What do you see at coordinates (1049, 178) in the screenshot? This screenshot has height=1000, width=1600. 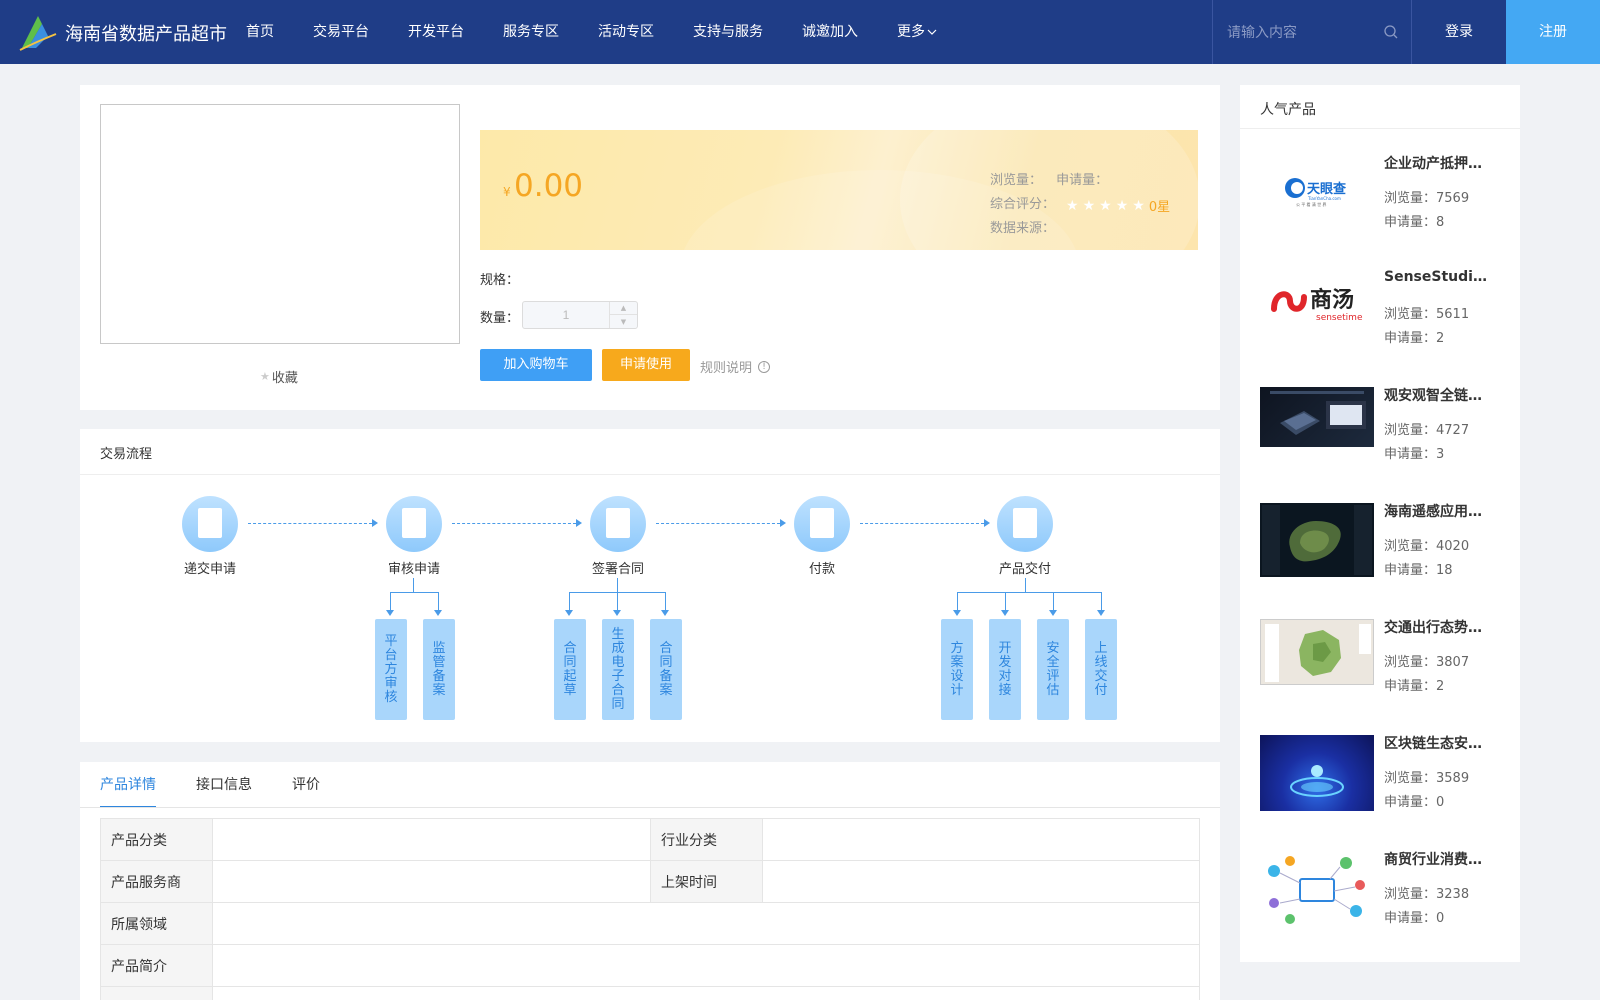 I see `stats-line: 浏览量： 申请量：` at bounding box center [1049, 178].